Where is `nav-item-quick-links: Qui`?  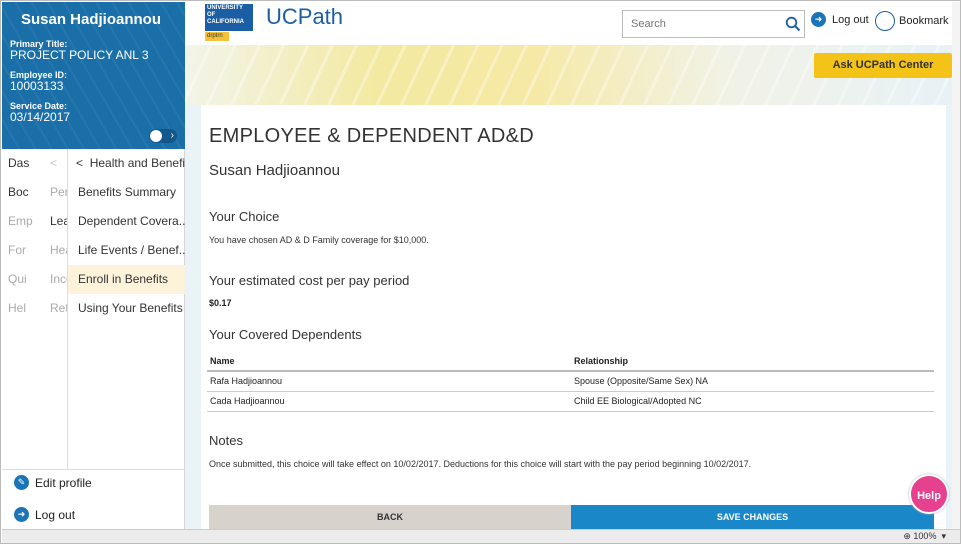
nav-item-quick-links: Qui is located at coordinates (24, 279).